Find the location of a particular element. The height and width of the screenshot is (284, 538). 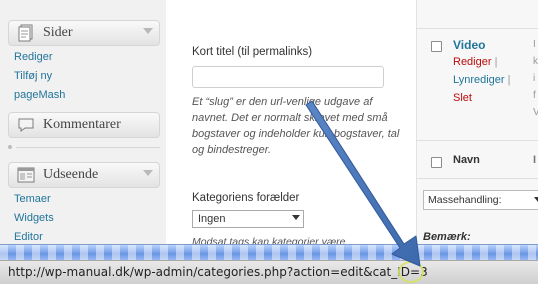

menu-pages: Sider is located at coordinates (84, 33).